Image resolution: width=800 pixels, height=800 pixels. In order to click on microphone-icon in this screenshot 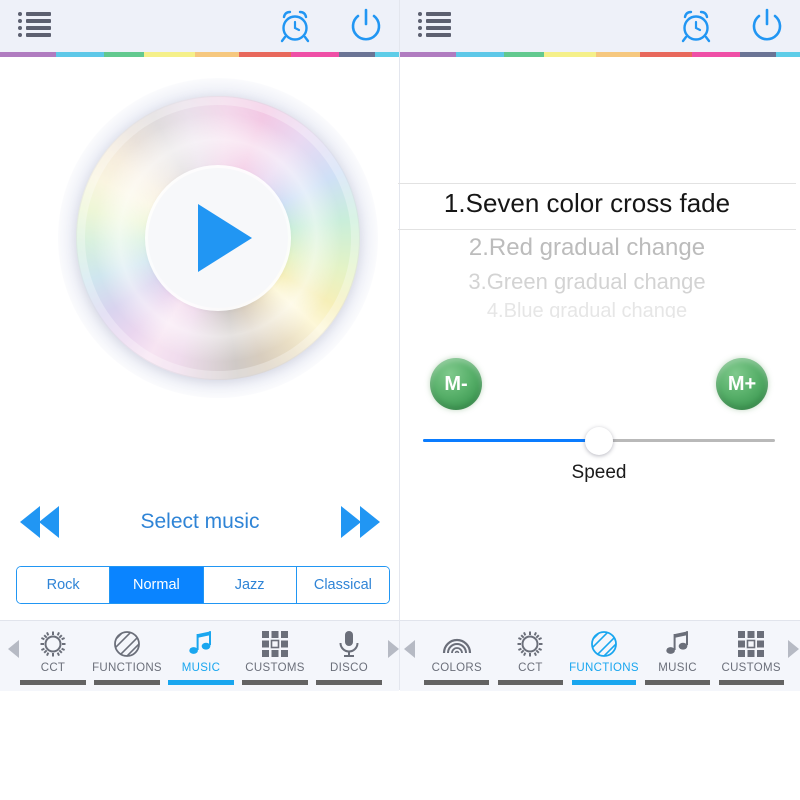, I will do `click(349, 644)`.